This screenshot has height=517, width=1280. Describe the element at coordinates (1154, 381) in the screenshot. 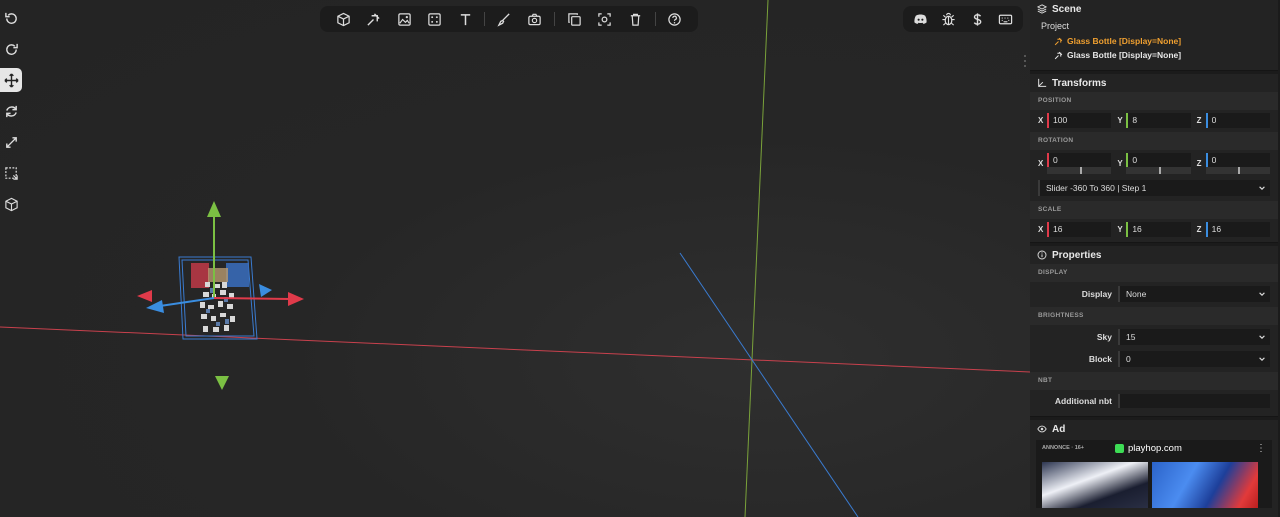

I see `nbt-section-label: NBT` at that location.